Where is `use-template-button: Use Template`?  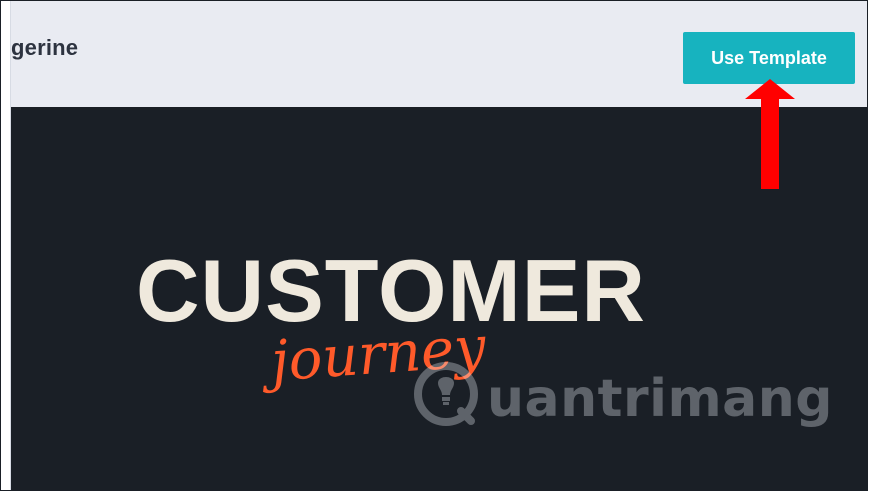 use-template-button: Use Template is located at coordinates (769, 58).